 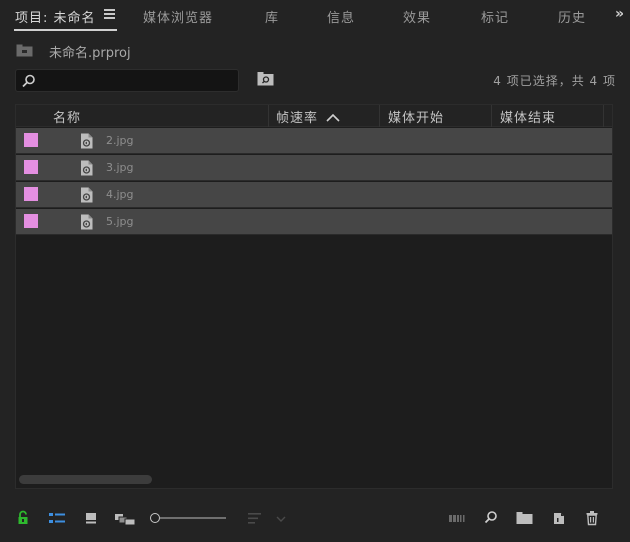 What do you see at coordinates (120, 140) in the screenshot?
I see `file-name: 2.jpg` at bounding box center [120, 140].